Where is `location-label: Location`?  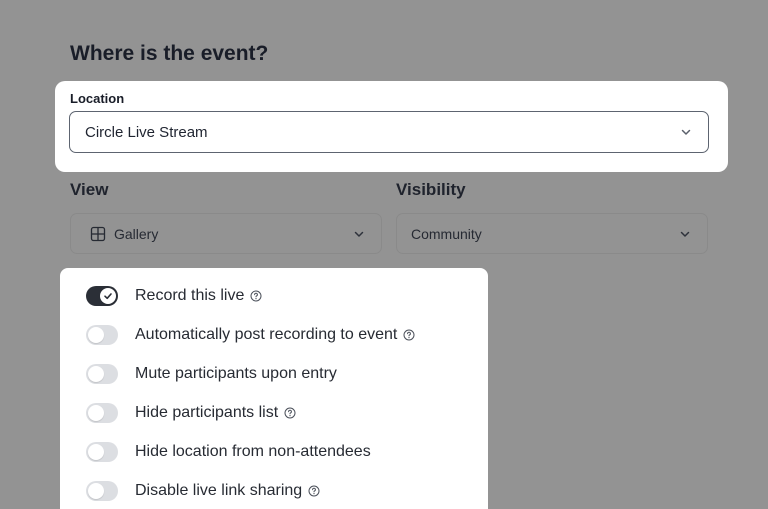
location-label: Location is located at coordinates (97, 98).